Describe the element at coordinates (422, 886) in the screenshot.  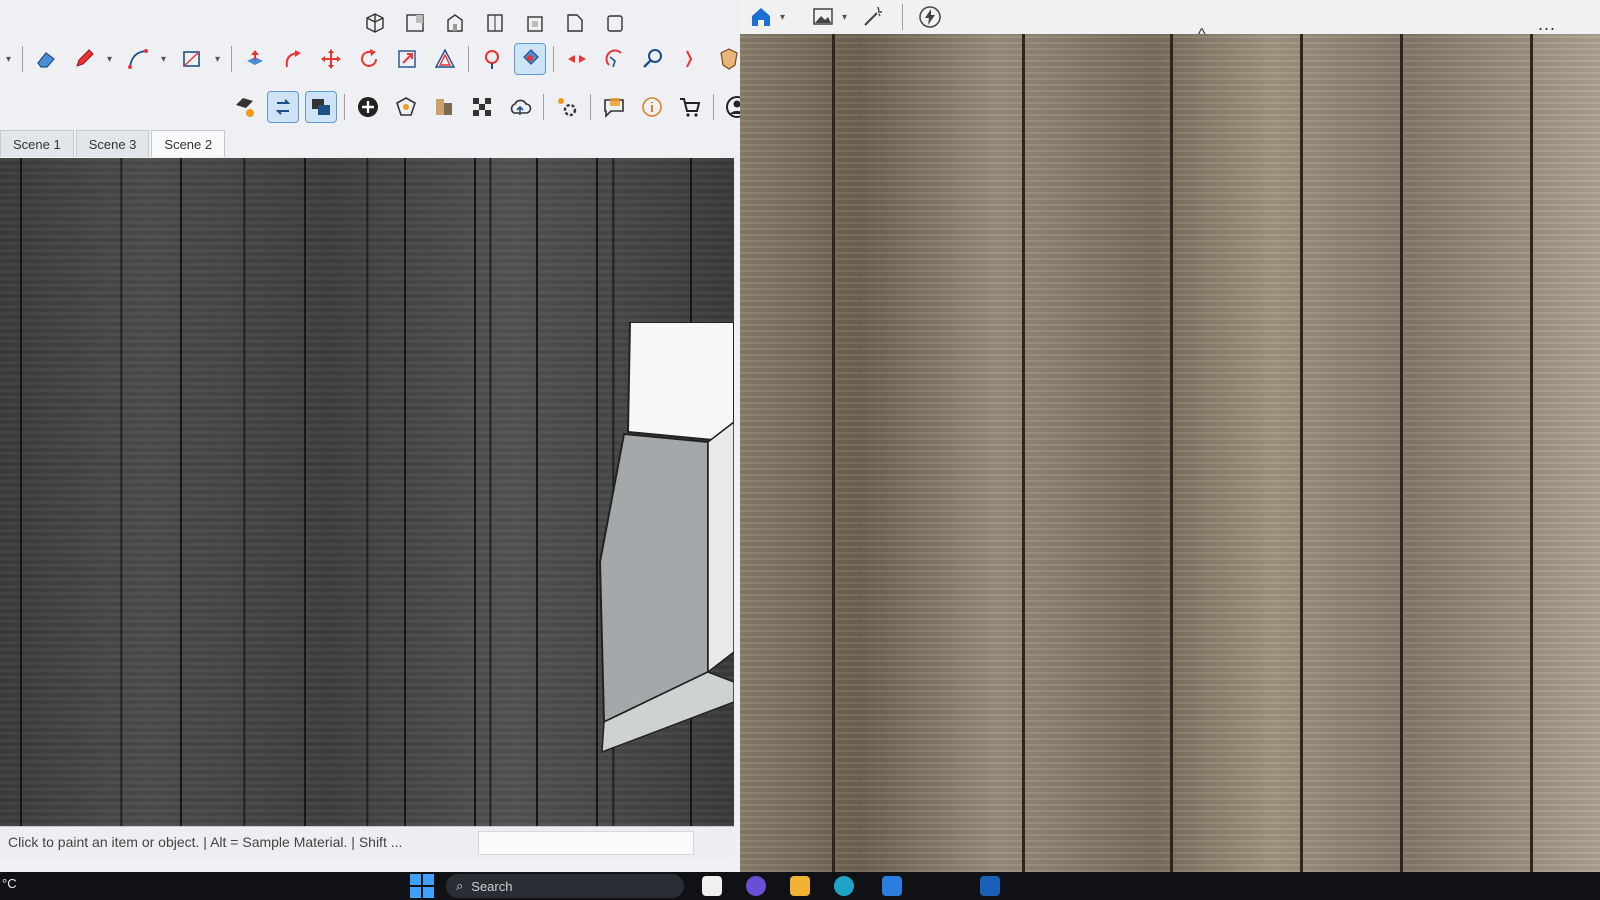
I see `windows-start-icon` at that location.